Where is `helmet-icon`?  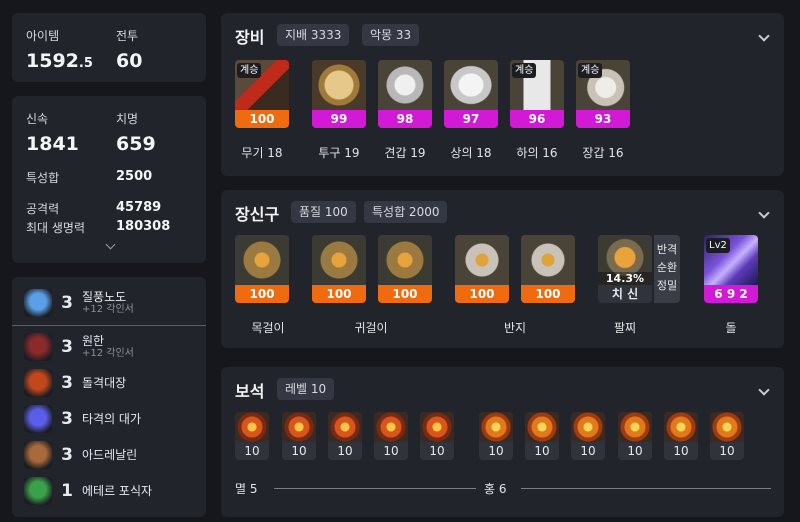 helmet-icon is located at coordinates (339, 85).